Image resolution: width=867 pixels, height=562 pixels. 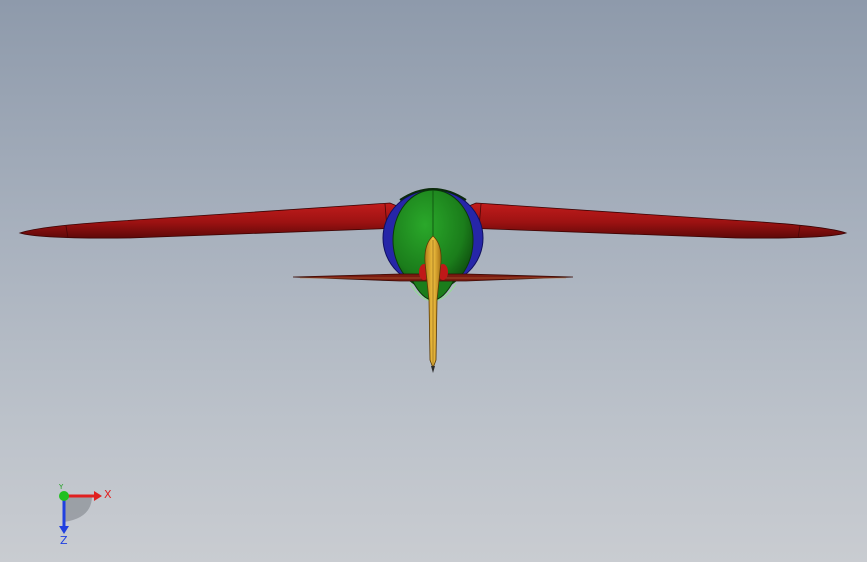 I want to click on orientation-triad: X Y Z, so click(x=83, y=514).